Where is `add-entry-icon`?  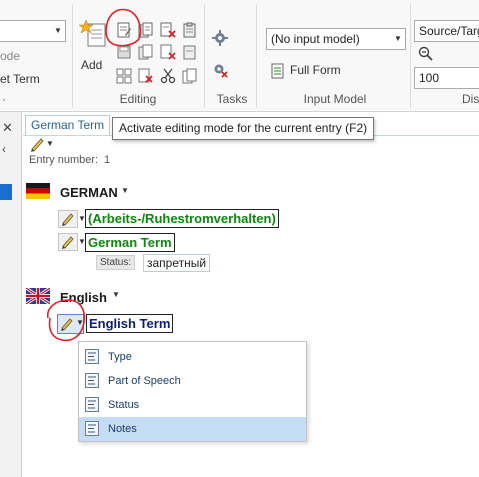 add-entry-icon is located at coordinates (92, 33).